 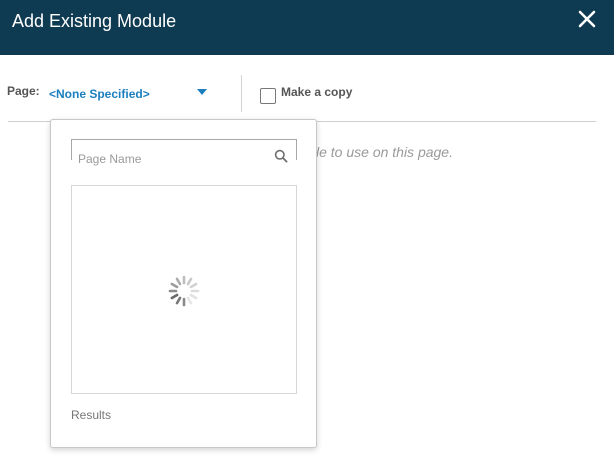 I want to click on results-label: Results, so click(x=91, y=415).